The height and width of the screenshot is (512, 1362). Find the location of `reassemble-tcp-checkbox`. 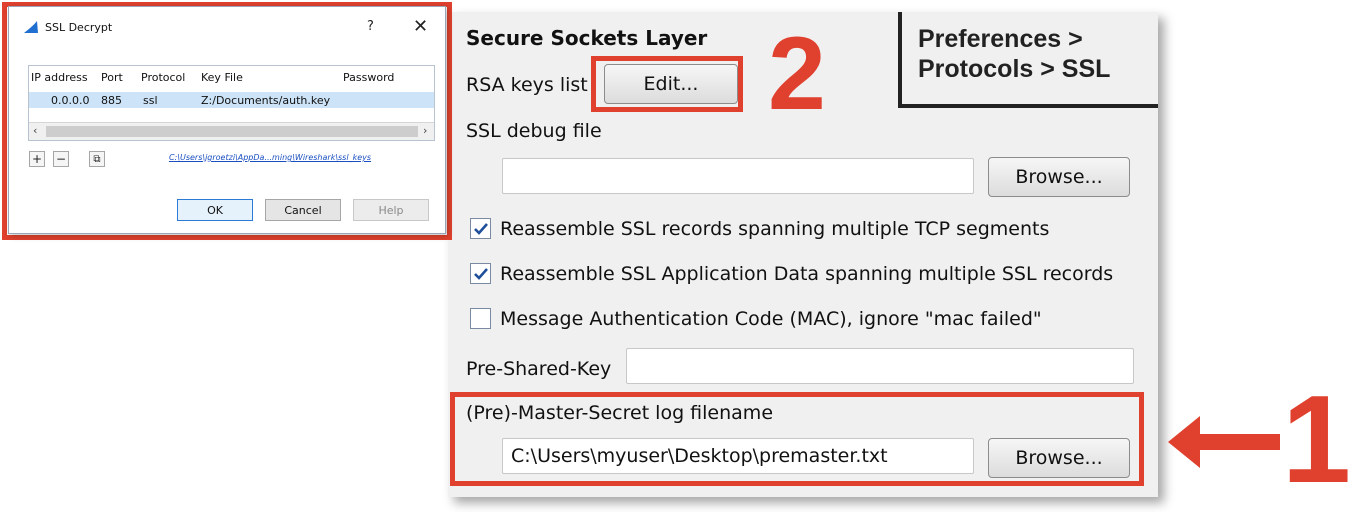

reassemble-tcp-checkbox is located at coordinates (480, 228).